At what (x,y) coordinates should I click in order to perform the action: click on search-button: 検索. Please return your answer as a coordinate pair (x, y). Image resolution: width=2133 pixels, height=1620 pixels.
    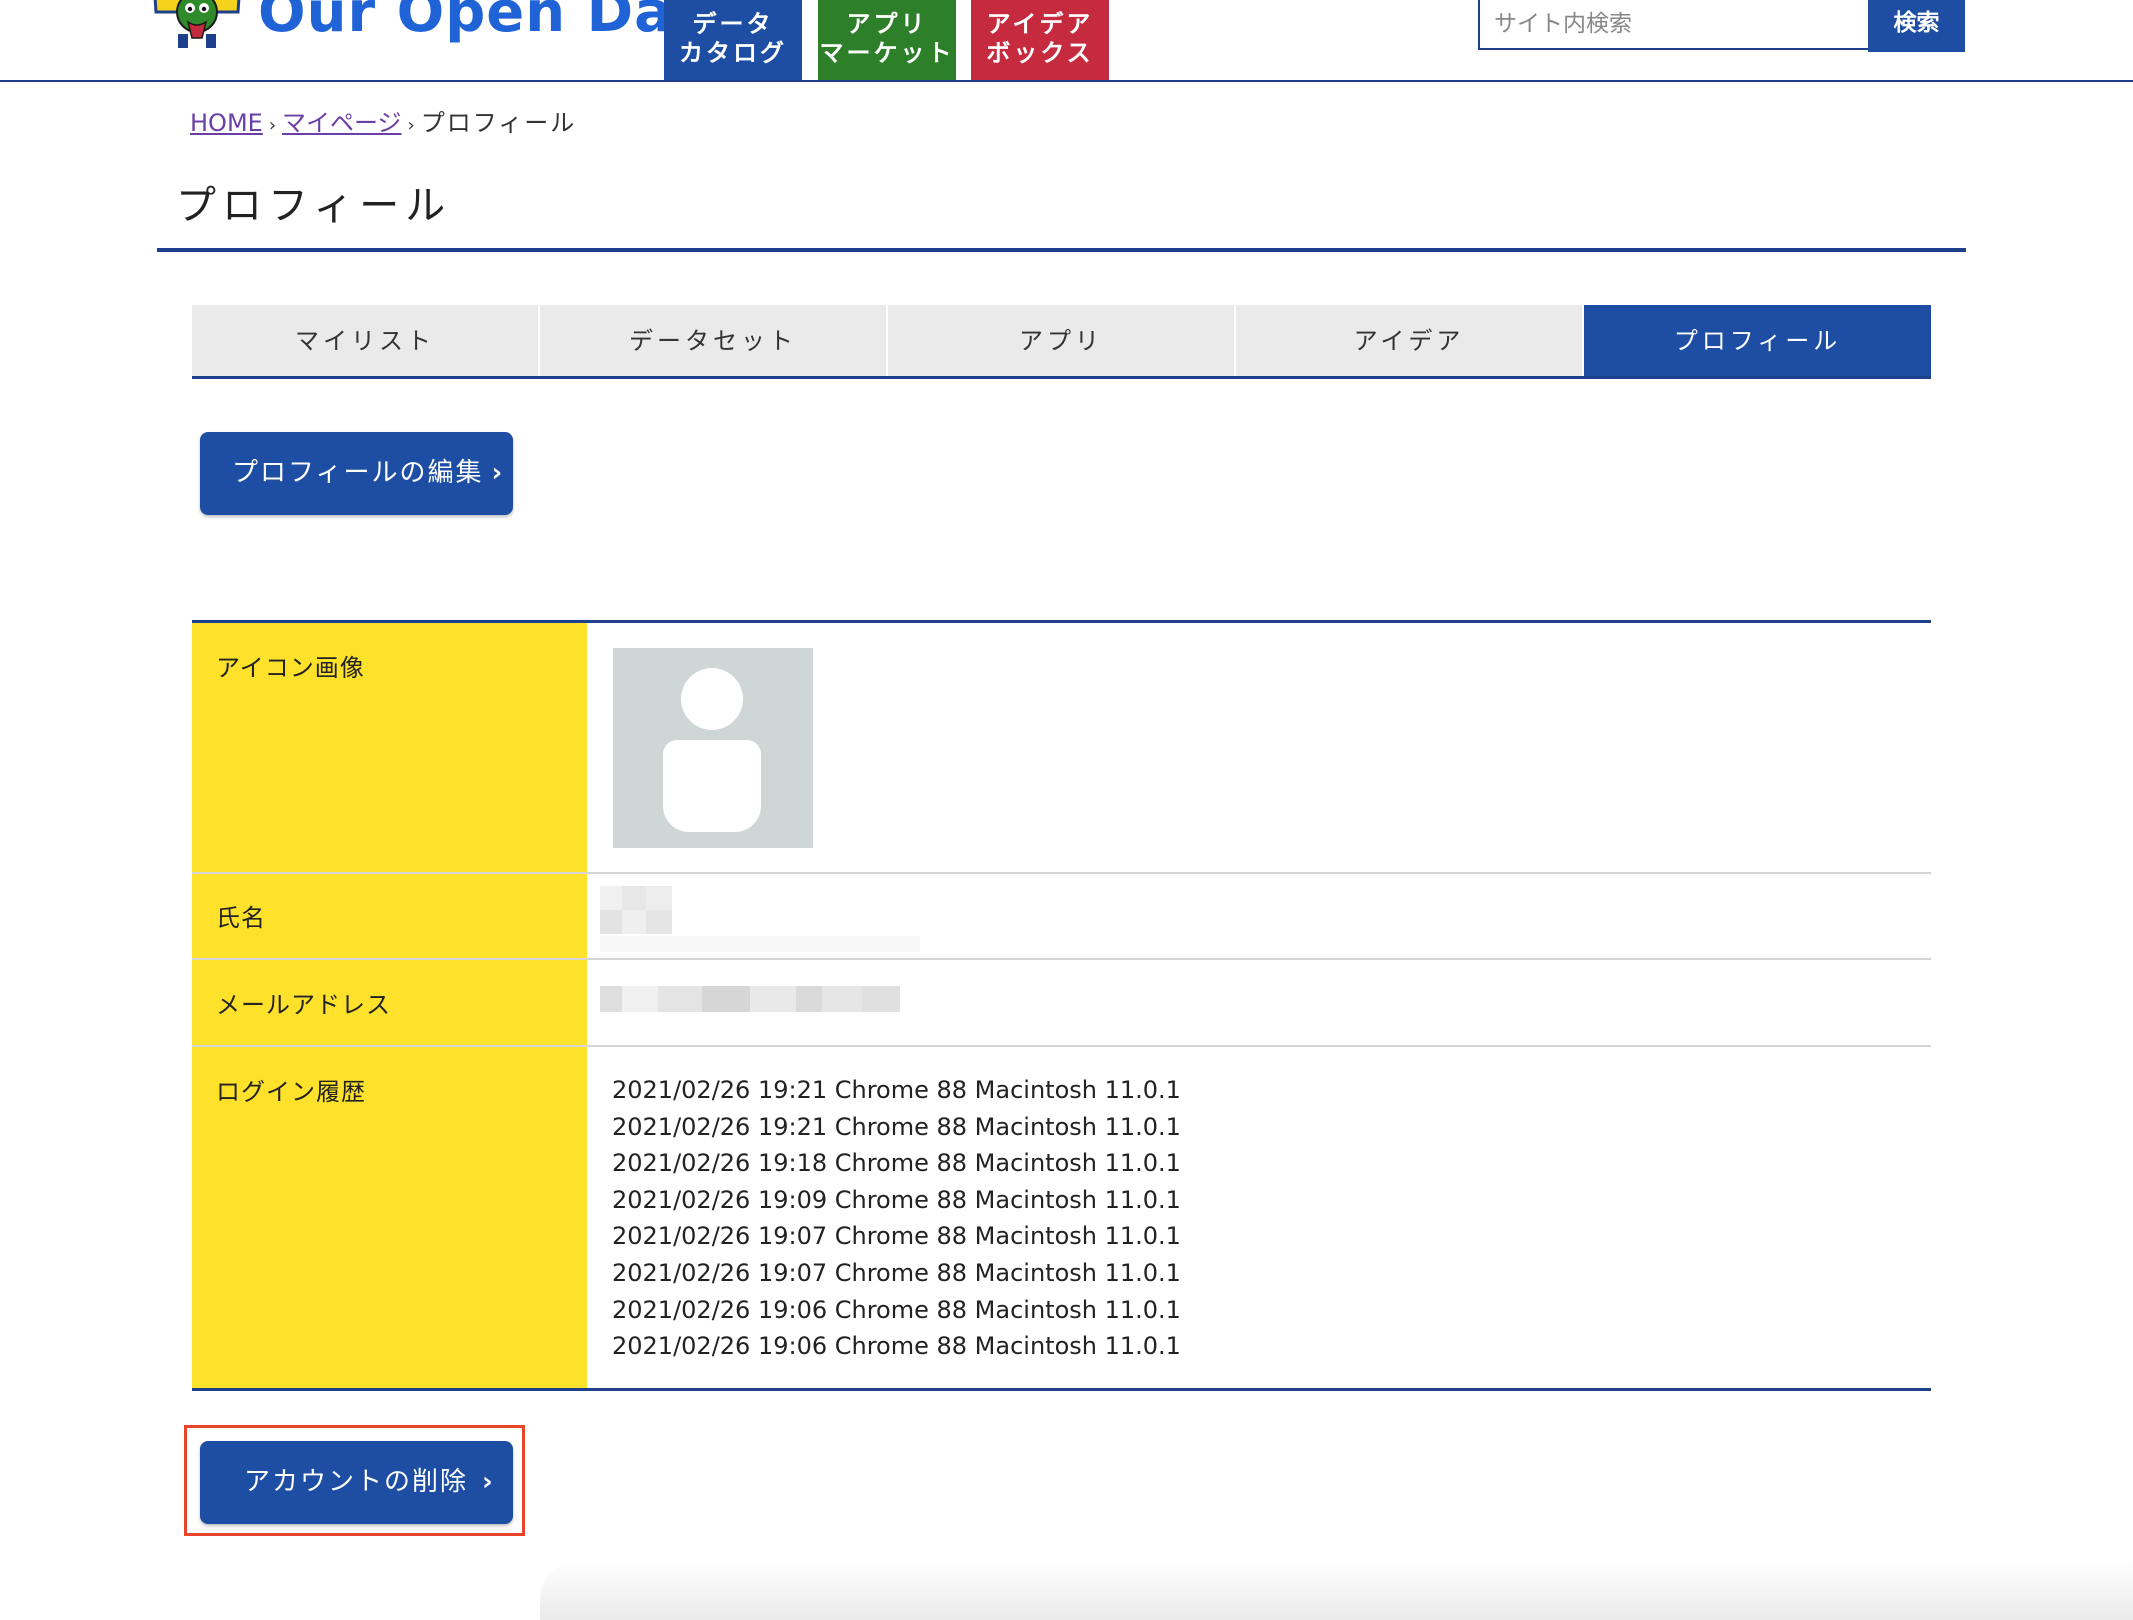
    Looking at the image, I should click on (1916, 26).